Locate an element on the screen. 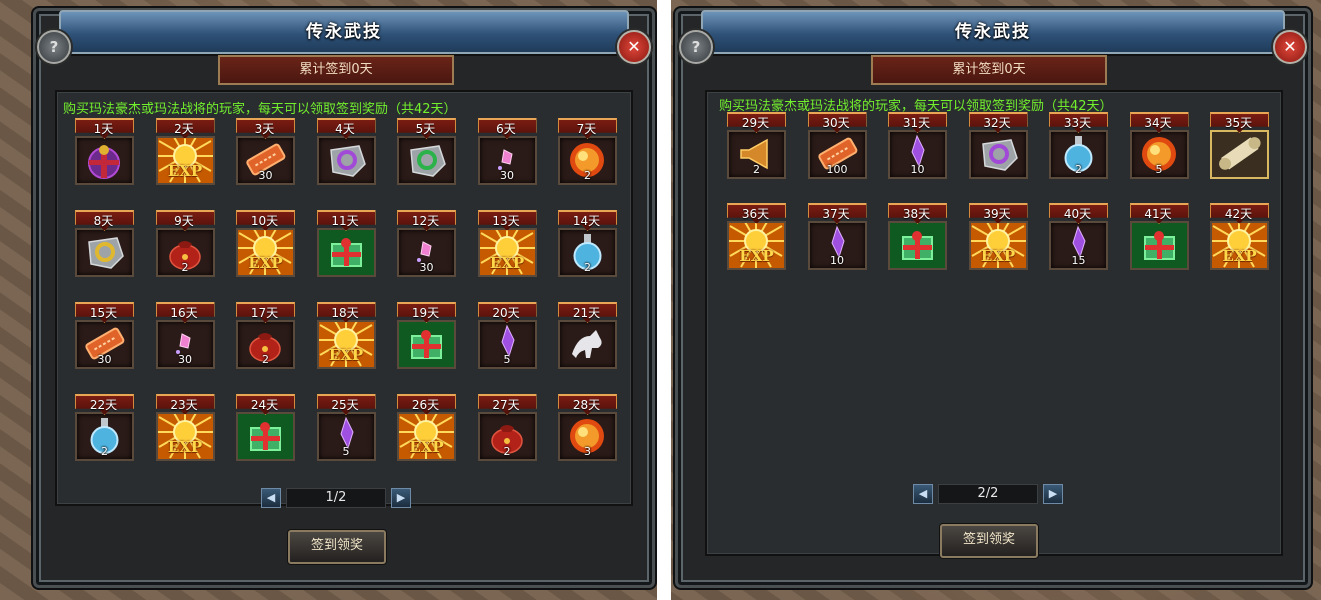 The image size is (1321, 600). reward-day-cell: 19天 is located at coordinates (425, 335).